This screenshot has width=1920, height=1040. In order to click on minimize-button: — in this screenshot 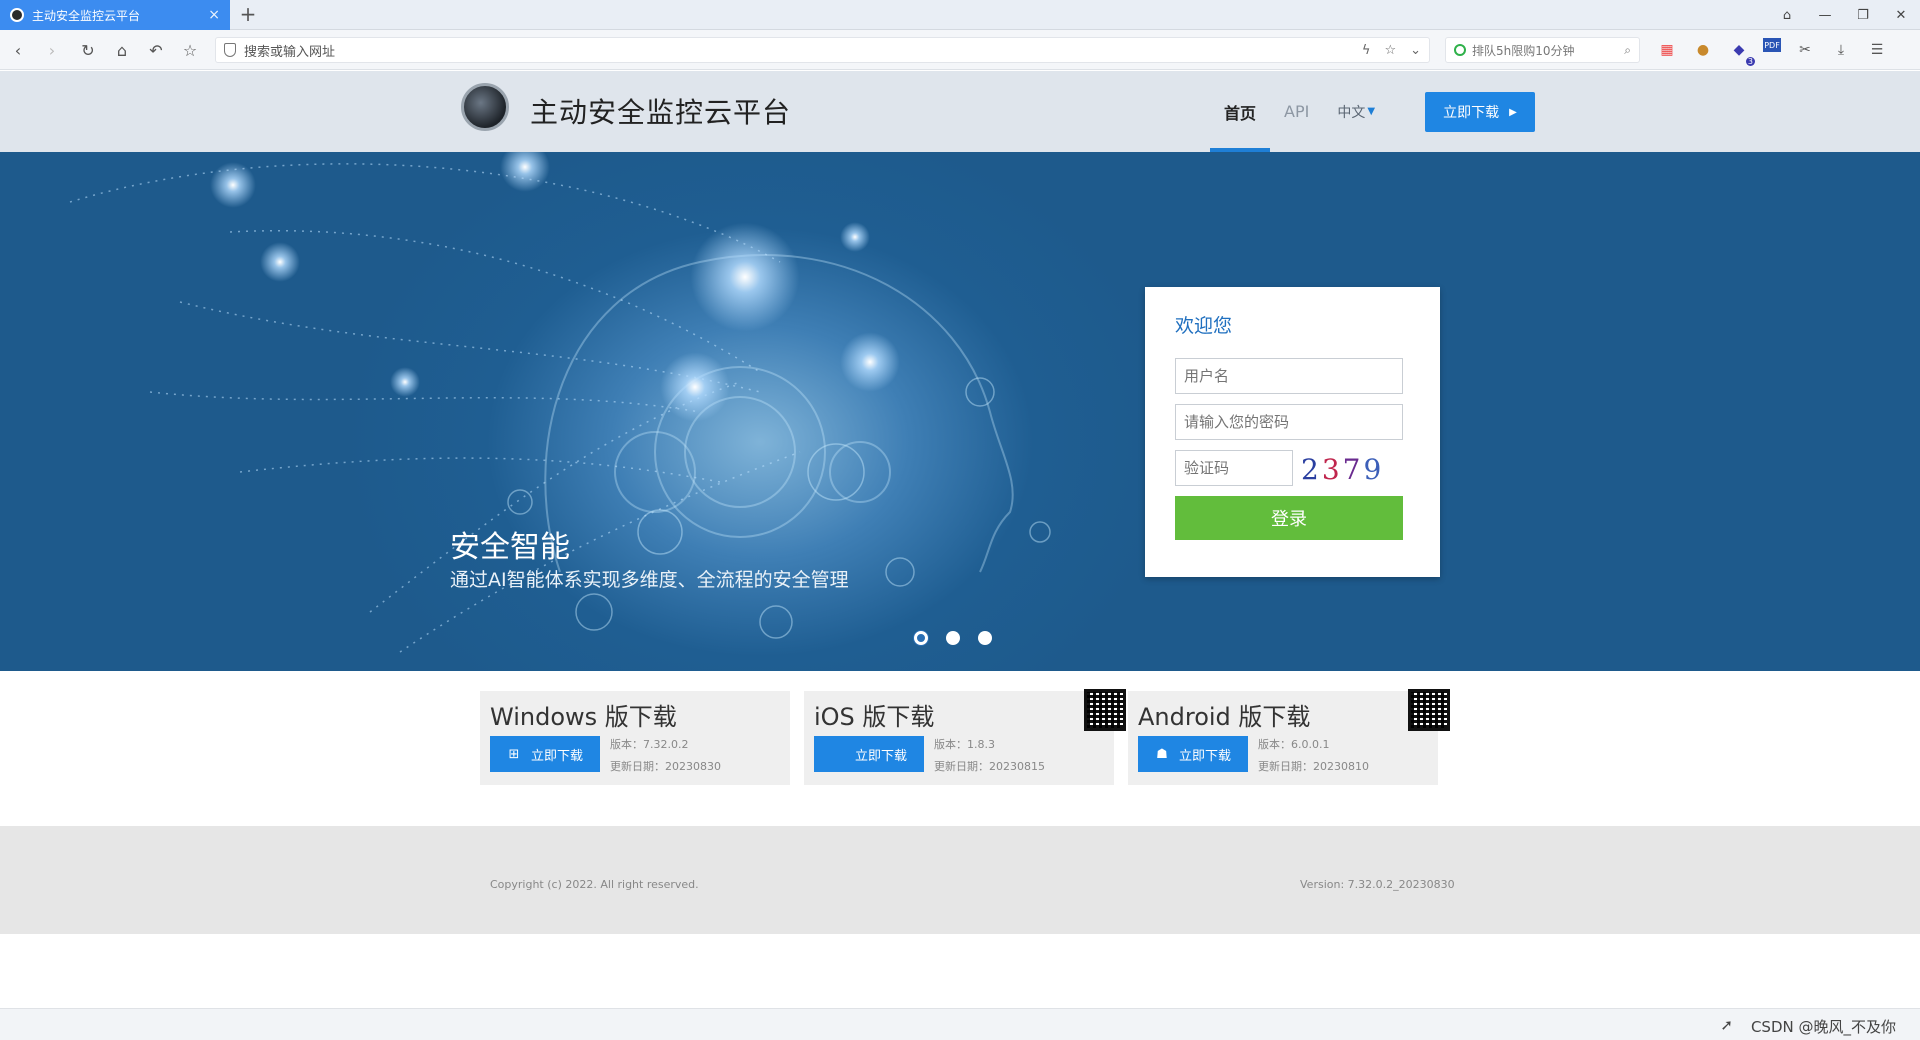, I will do `click(1825, 15)`.